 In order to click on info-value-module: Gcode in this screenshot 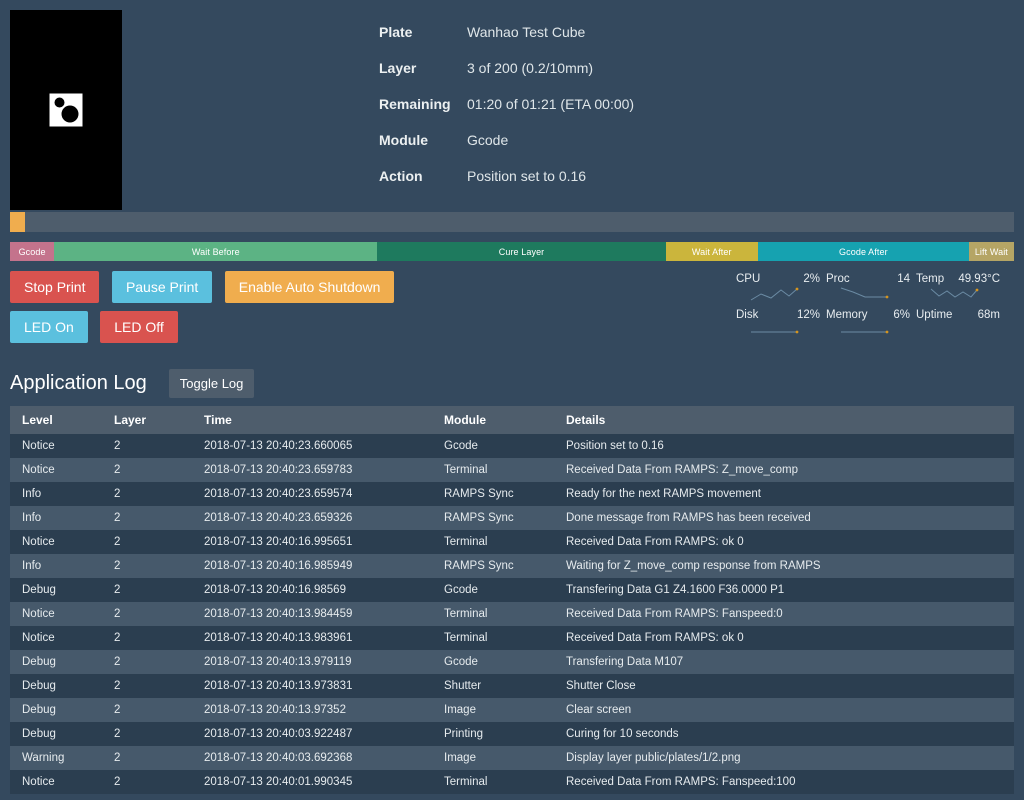, I will do `click(488, 140)`.